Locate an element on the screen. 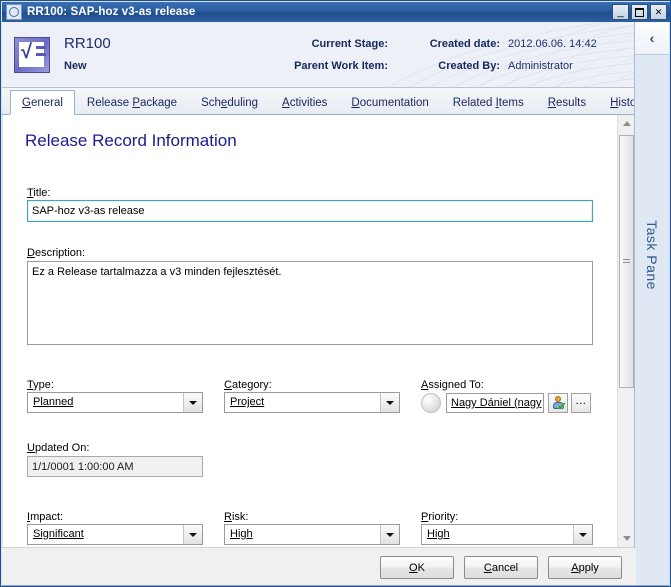  task-pane-label: Task Pane is located at coordinates (652, 255).